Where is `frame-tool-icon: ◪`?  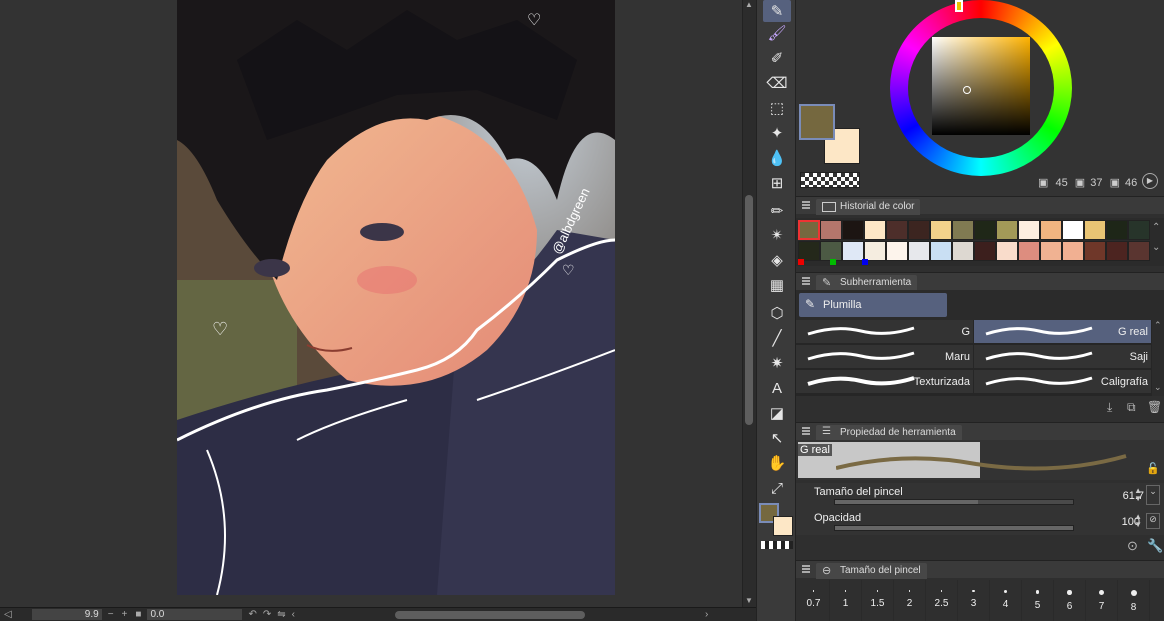 frame-tool-icon: ◪ is located at coordinates (777, 413).